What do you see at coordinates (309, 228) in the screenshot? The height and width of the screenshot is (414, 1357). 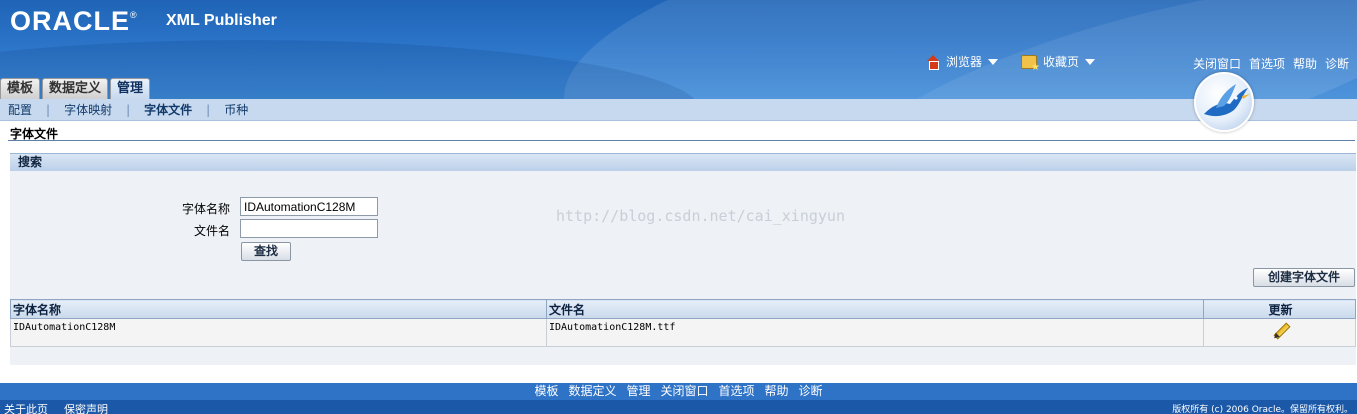 I see `file-name-input` at bounding box center [309, 228].